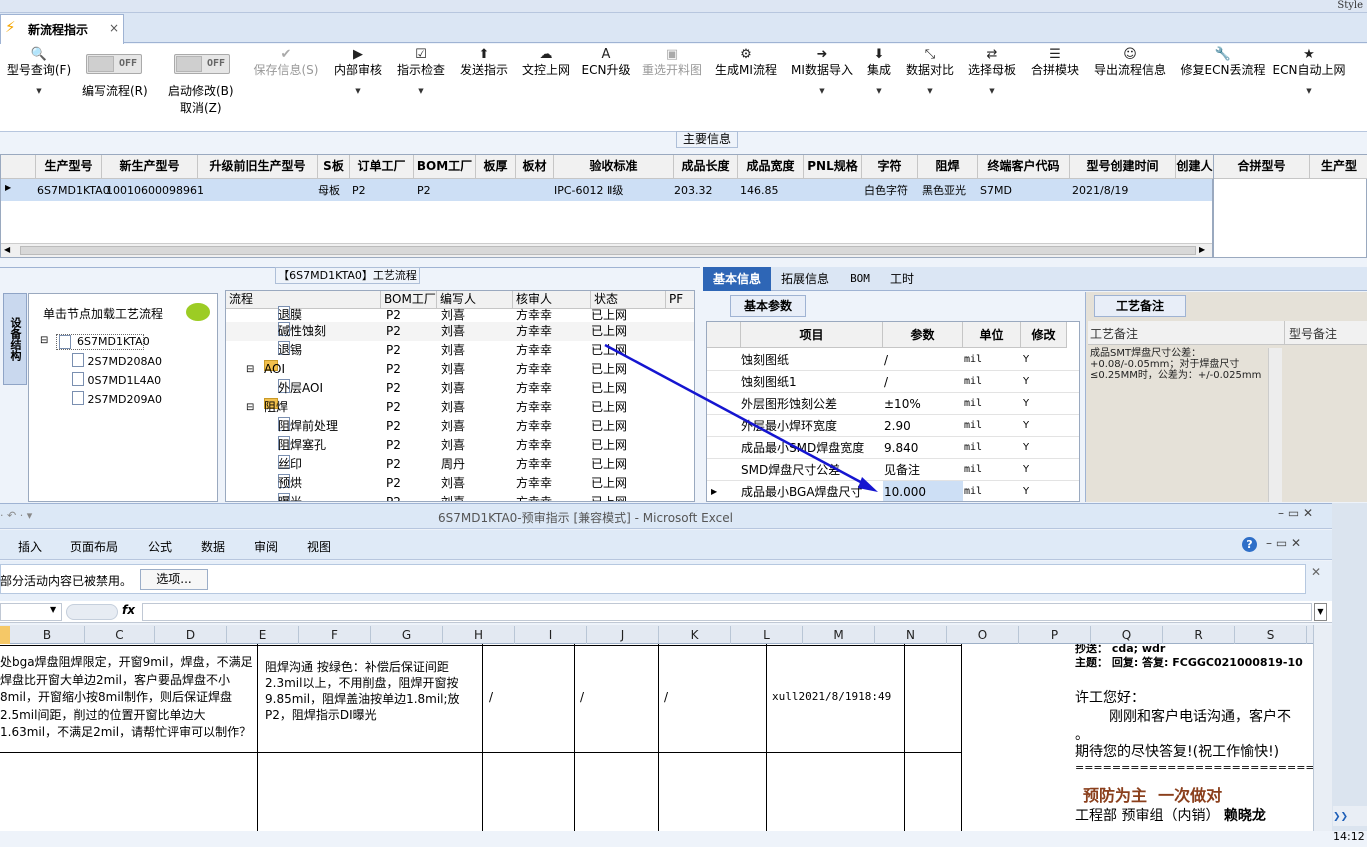 Image resolution: width=1367 pixels, height=847 pixels. I want to click on column-header: K, so click(695, 635).